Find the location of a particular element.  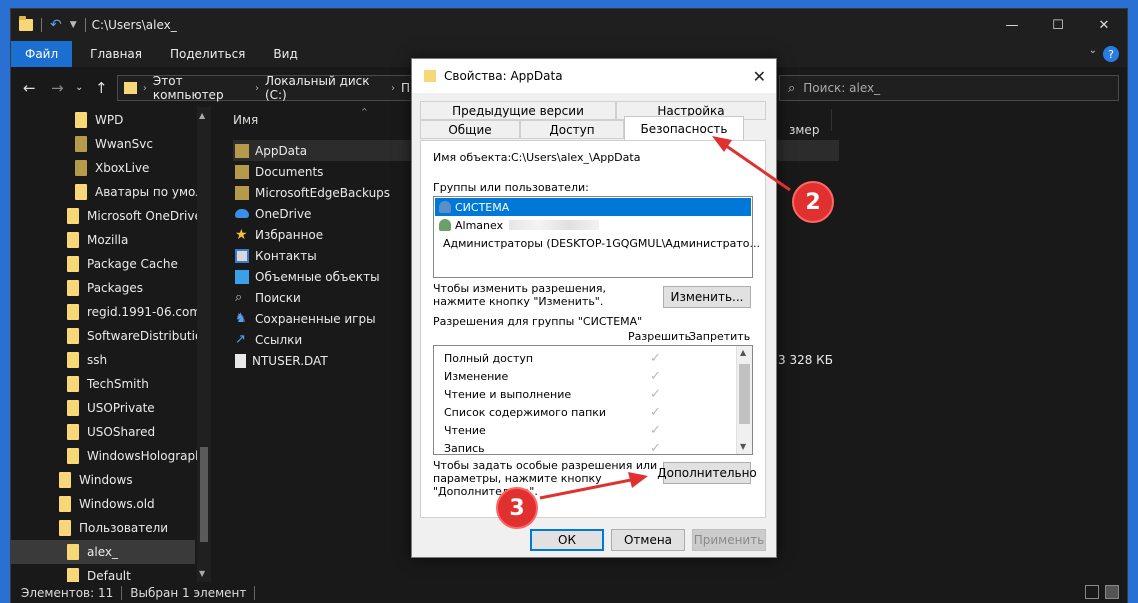

permissions-scrollbar: ▲ ▼ is located at coordinates (744, 400).